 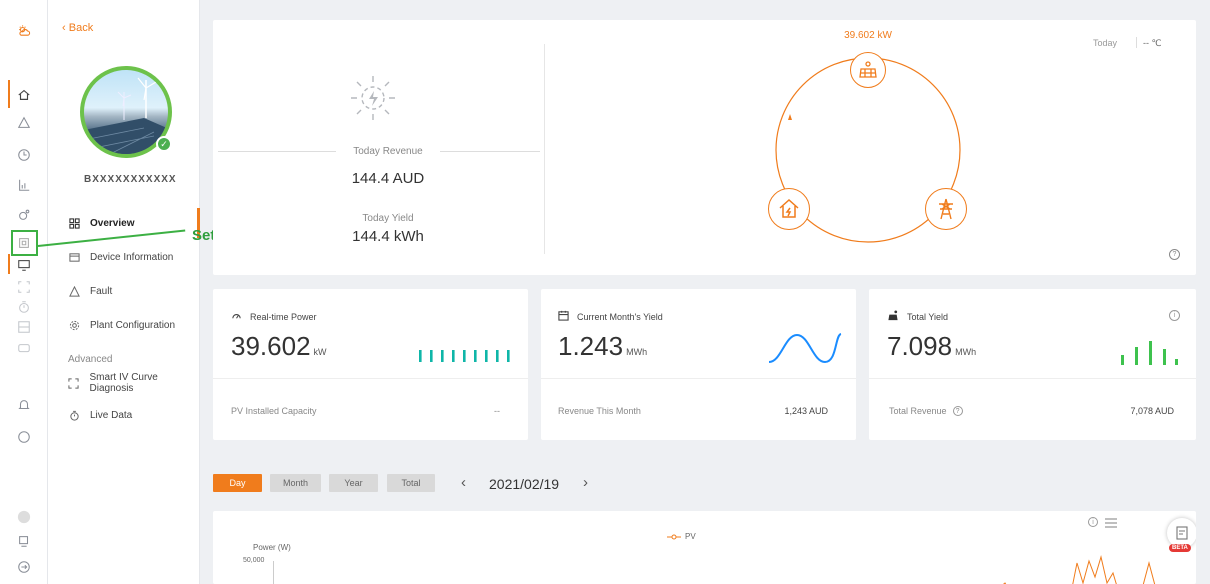 What do you see at coordinates (388, 236) in the screenshot?
I see `today-yield-value: 144.4 kWh` at bounding box center [388, 236].